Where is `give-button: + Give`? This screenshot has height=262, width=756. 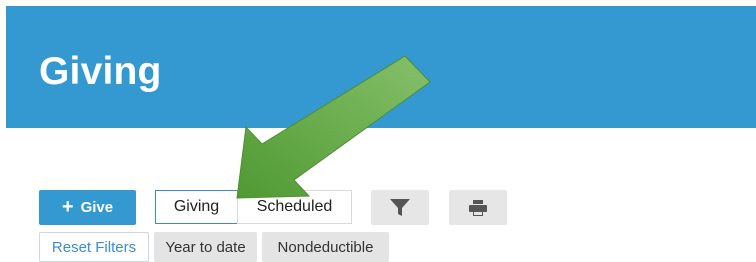 give-button: + Give is located at coordinates (87, 207).